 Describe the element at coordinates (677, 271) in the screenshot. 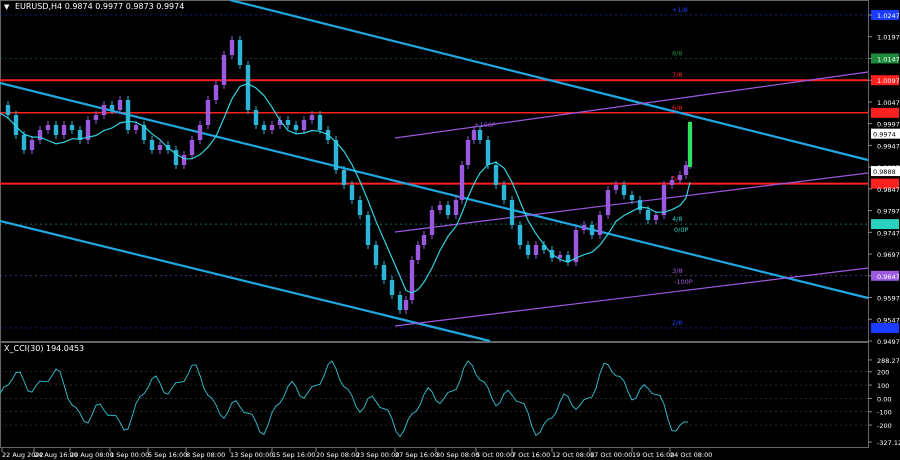

I see `level-label: 3/8` at that location.